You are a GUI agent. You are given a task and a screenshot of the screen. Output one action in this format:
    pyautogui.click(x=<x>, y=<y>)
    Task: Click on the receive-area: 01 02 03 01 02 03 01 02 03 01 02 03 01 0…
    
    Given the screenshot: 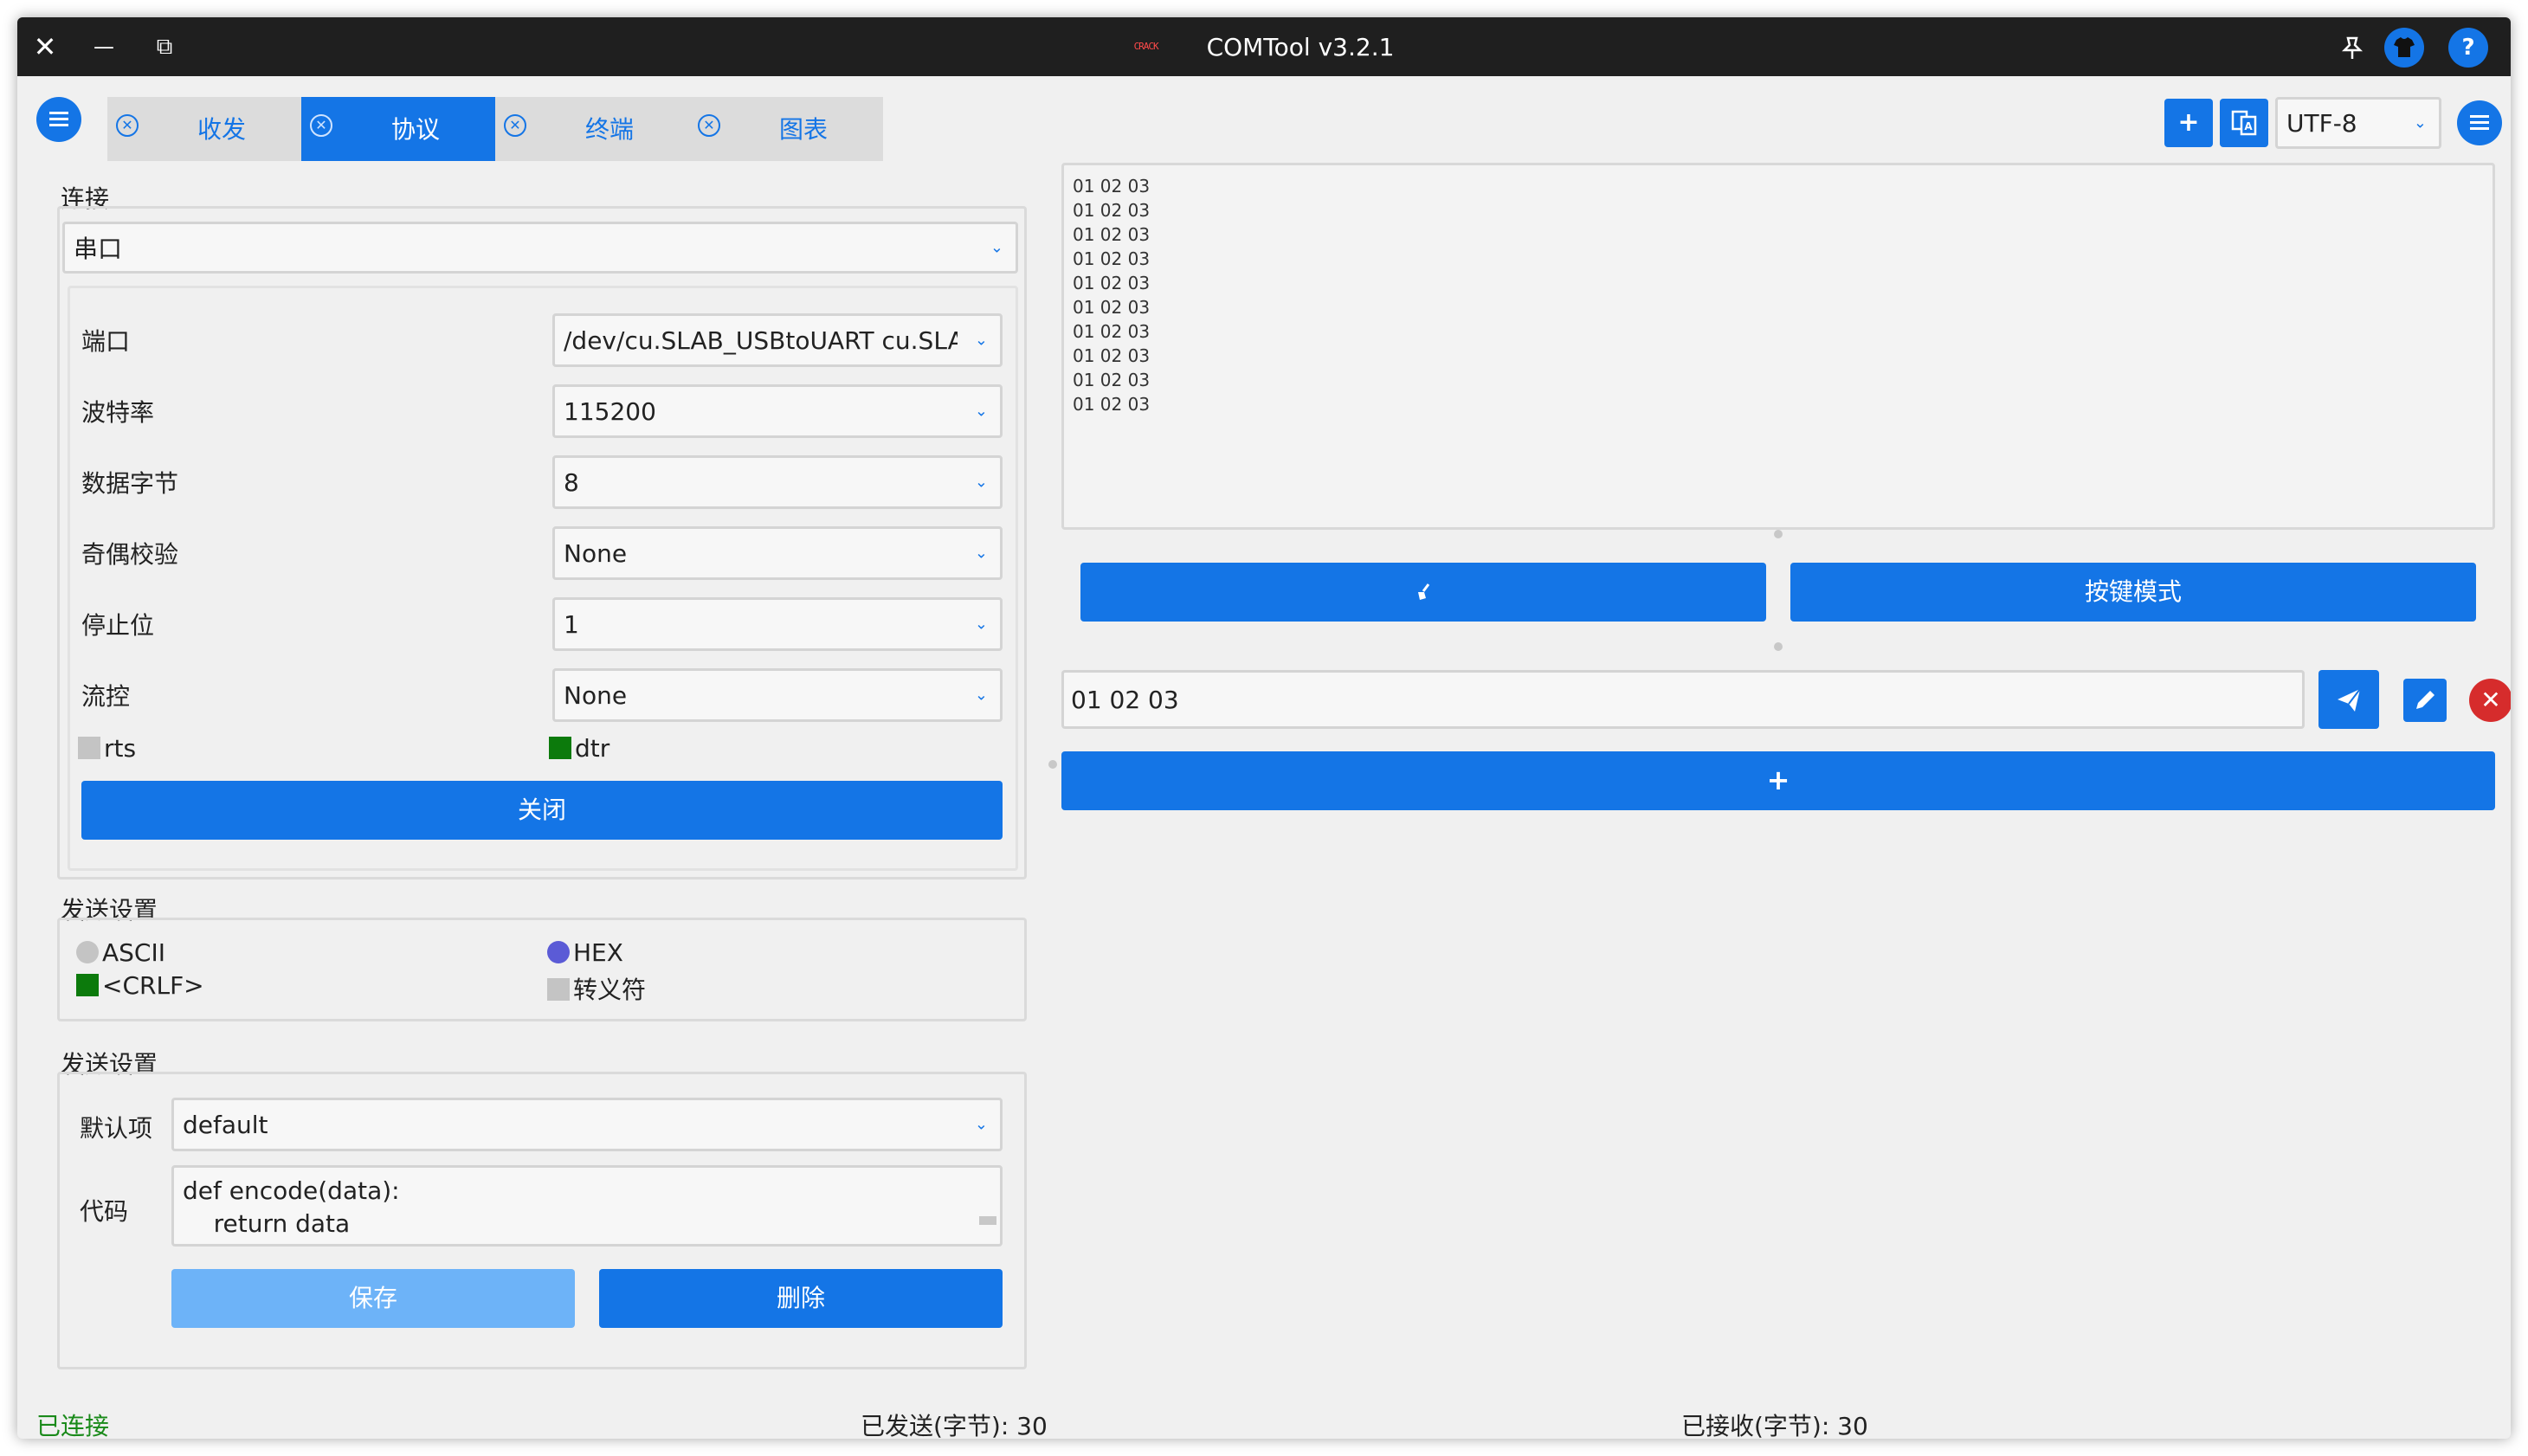 What is the action you would take?
    pyautogui.click(x=1778, y=346)
    